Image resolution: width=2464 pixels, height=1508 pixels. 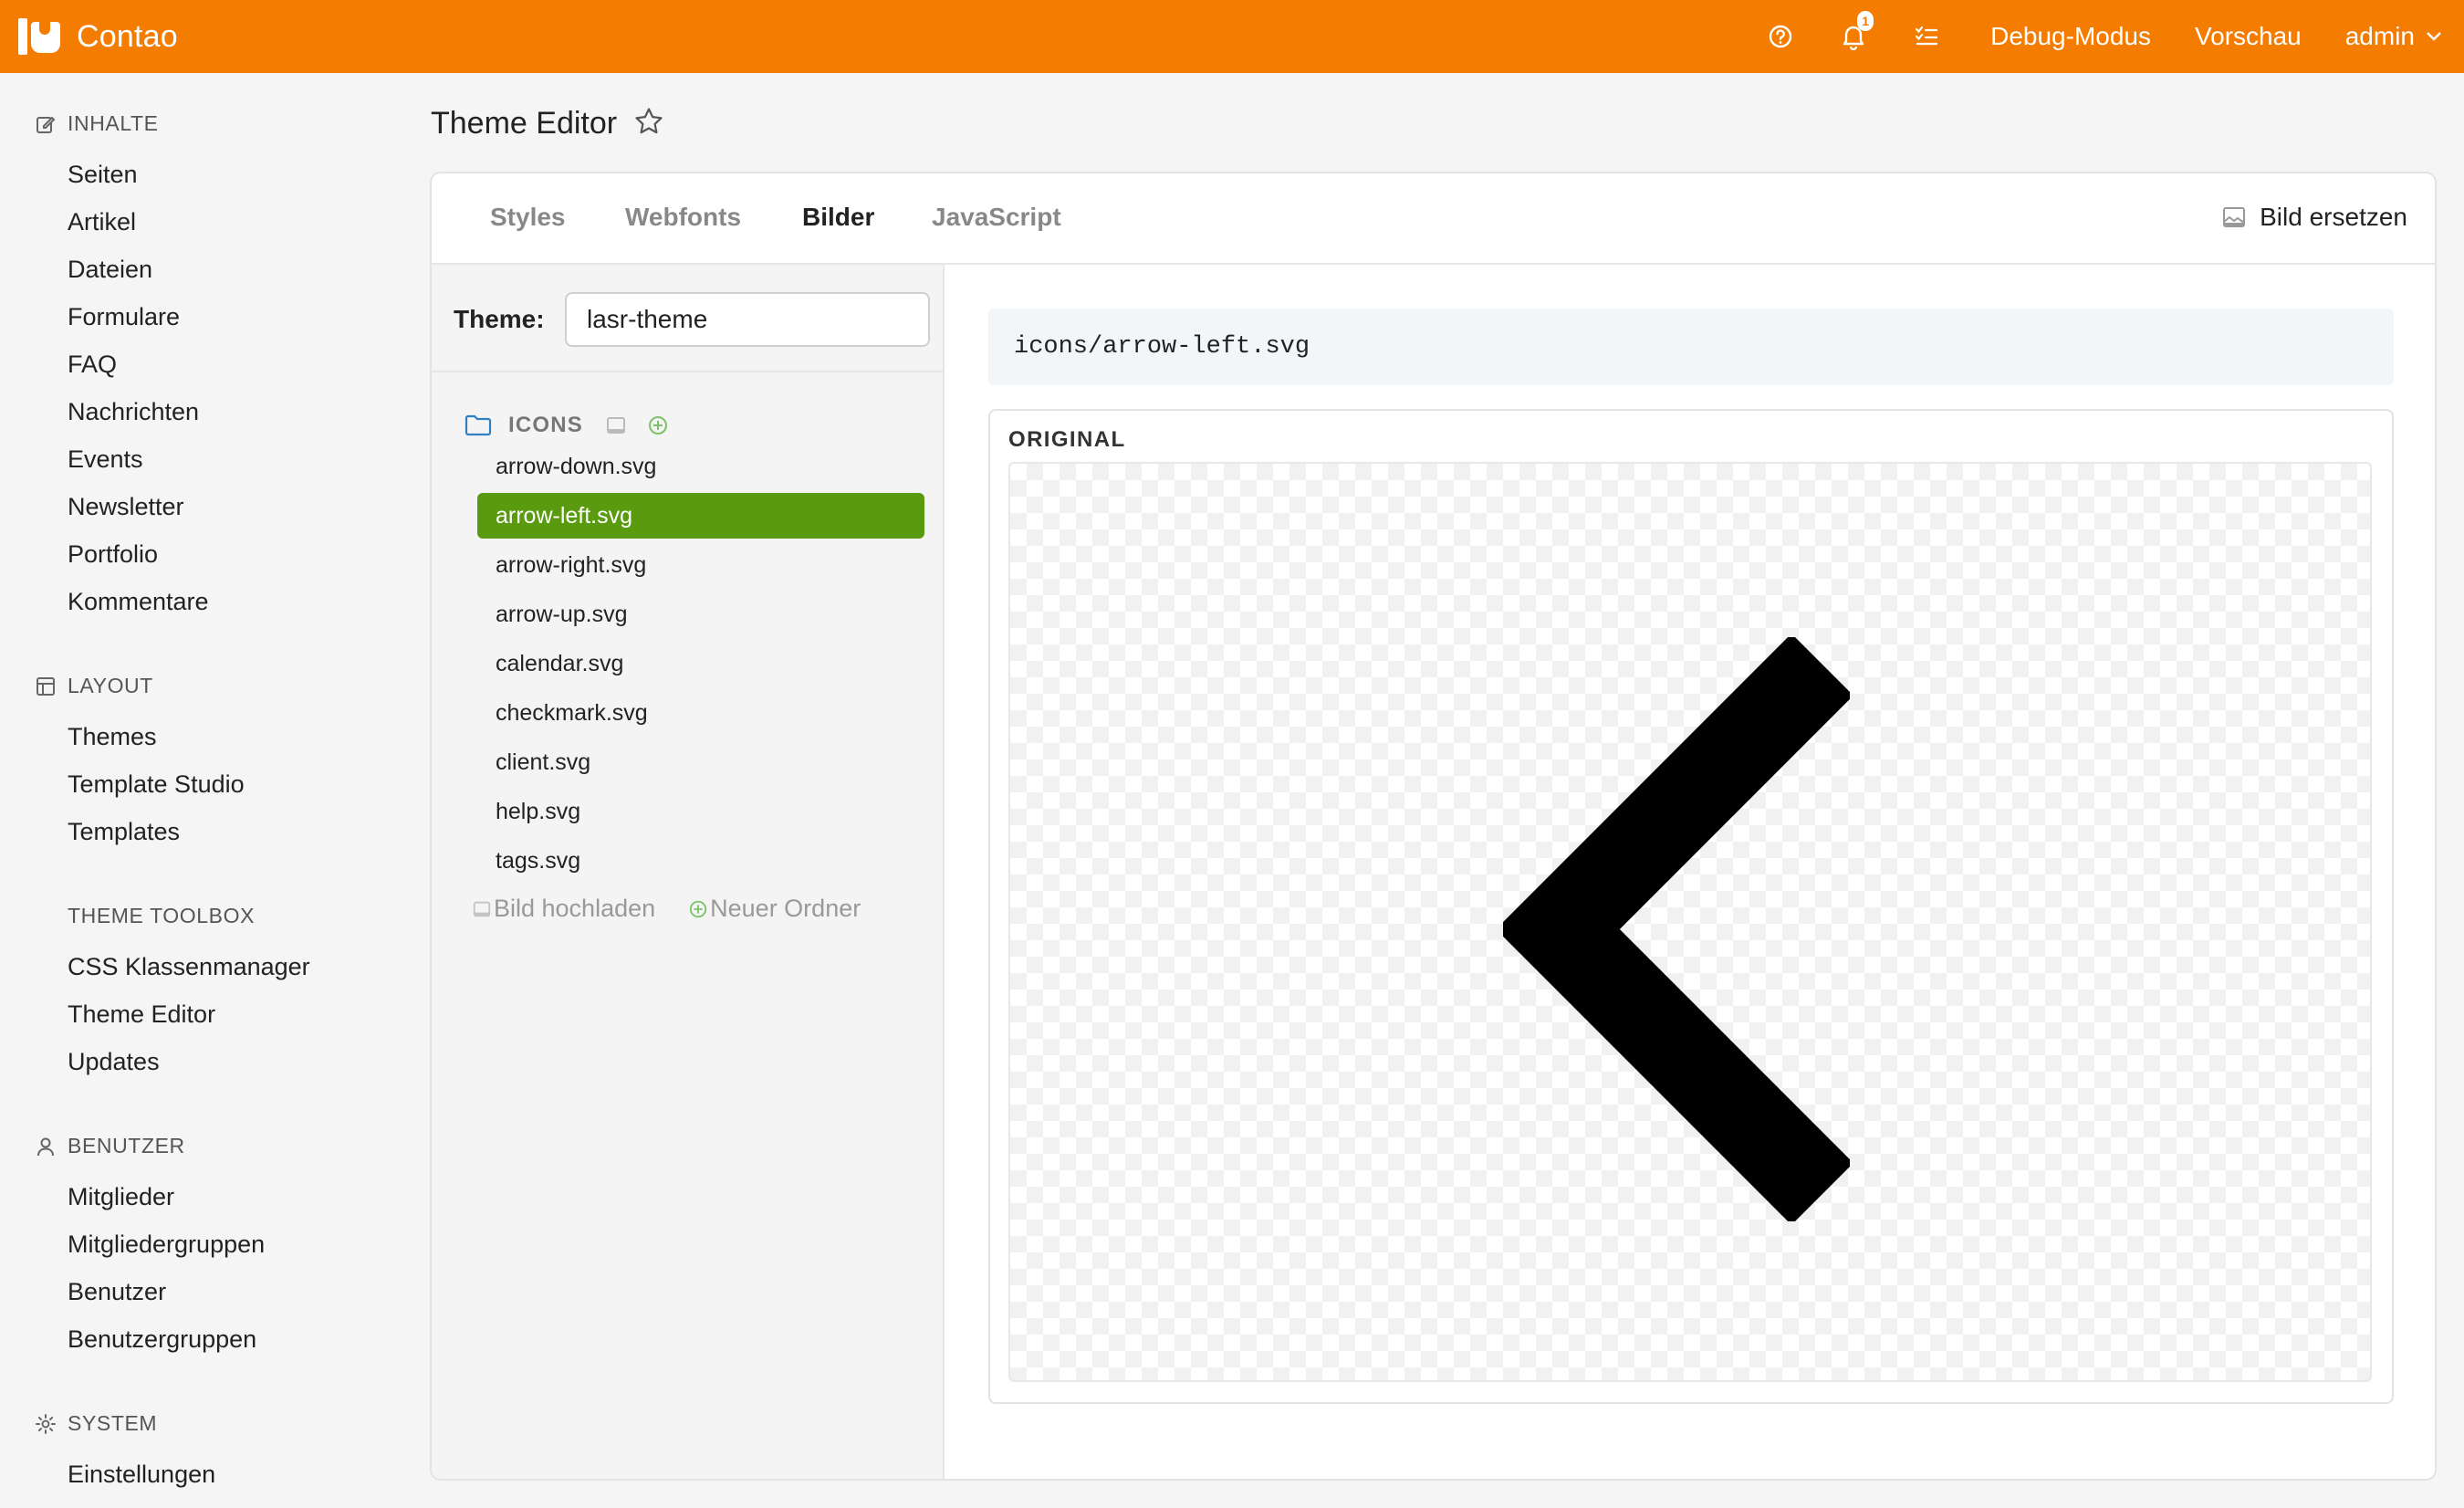 What do you see at coordinates (46, 124) in the screenshot?
I see `edit-icon` at bounding box center [46, 124].